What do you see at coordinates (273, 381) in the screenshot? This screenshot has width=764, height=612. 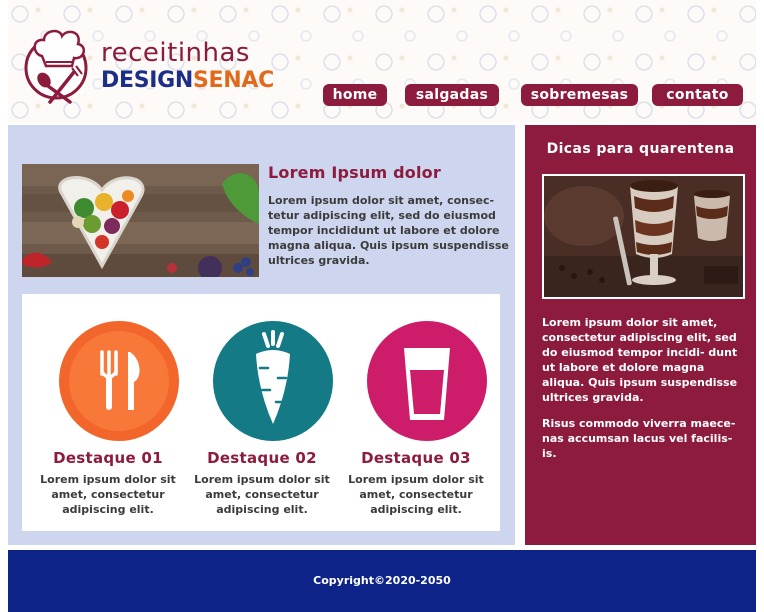 I see `carrot-icon` at bounding box center [273, 381].